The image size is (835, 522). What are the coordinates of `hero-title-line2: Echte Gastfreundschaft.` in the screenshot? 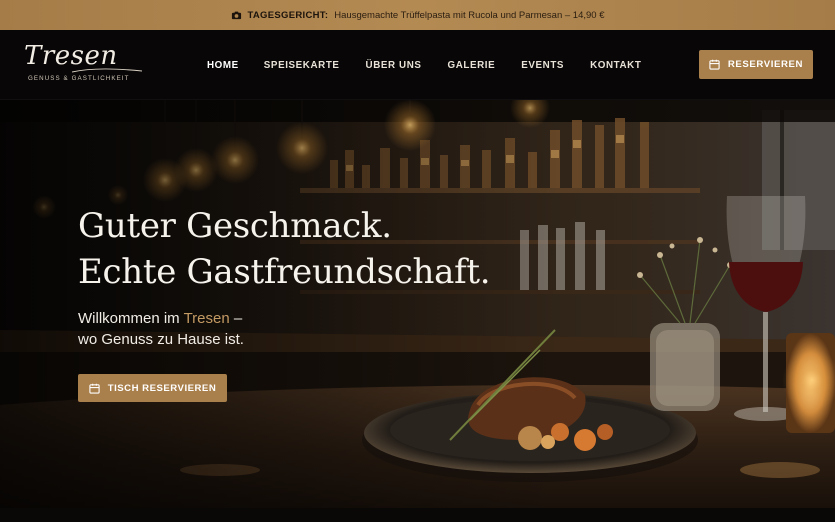 It's located at (284, 272).